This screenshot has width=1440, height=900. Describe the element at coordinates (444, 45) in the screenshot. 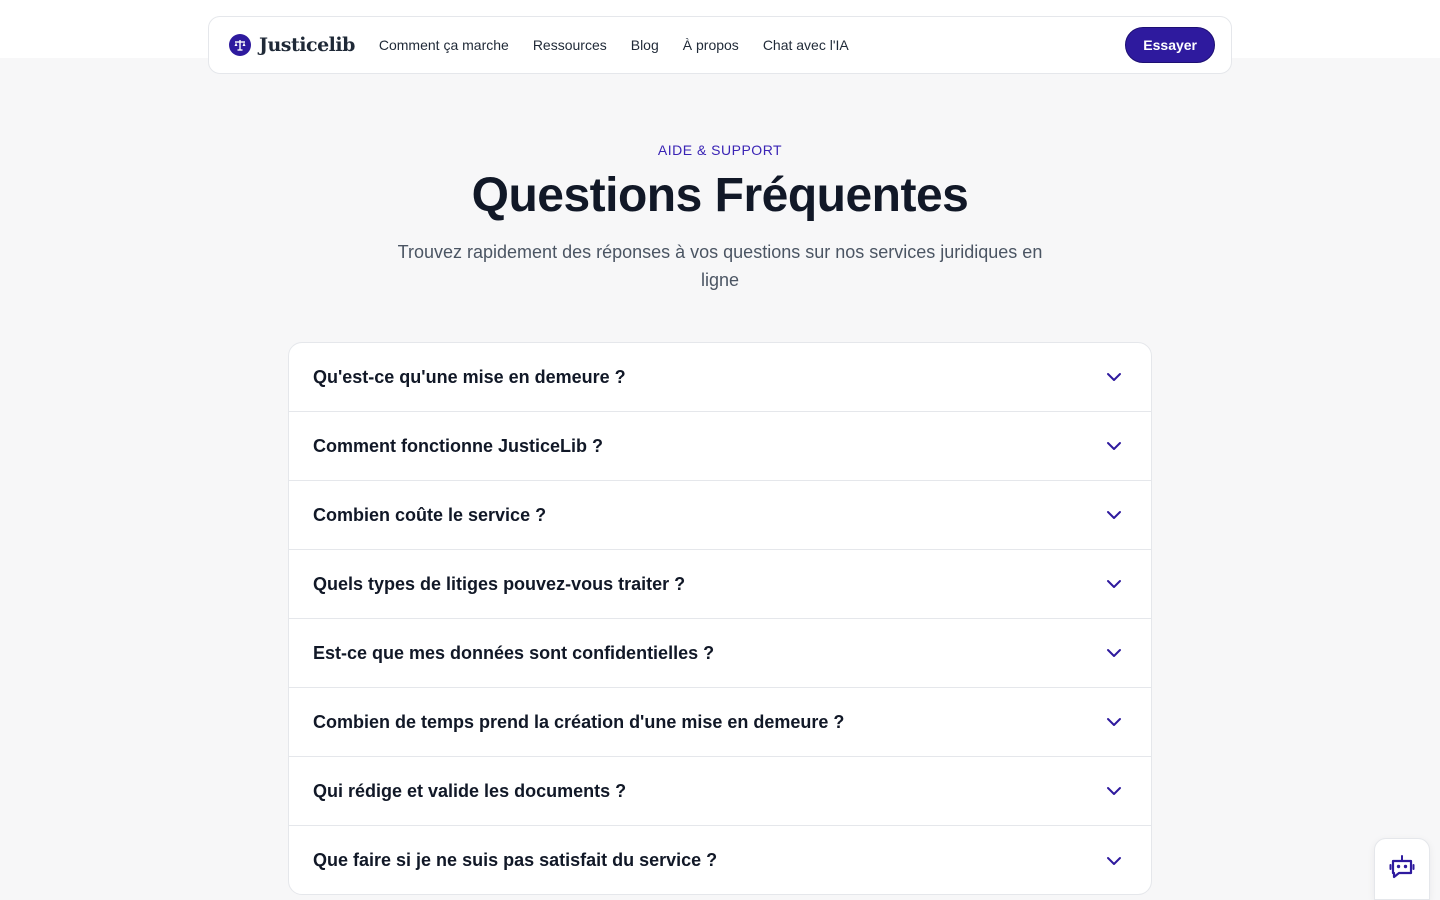

I see `nav-link-how-it-works: Comment ça marche` at that location.